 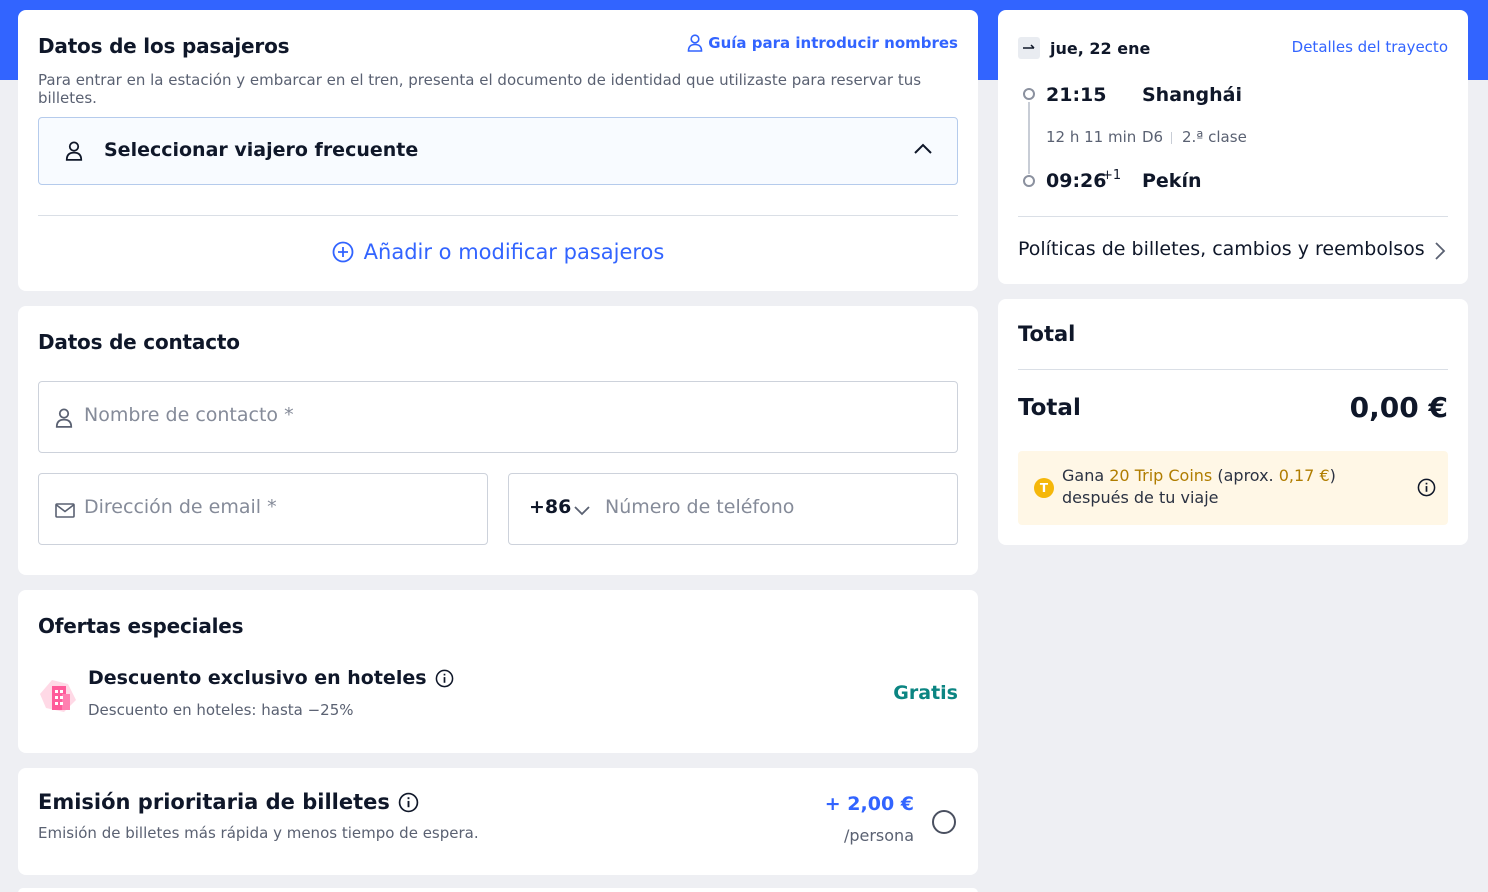 I want to click on trip-date: jue, 22 ene, so click(x=1100, y=48).